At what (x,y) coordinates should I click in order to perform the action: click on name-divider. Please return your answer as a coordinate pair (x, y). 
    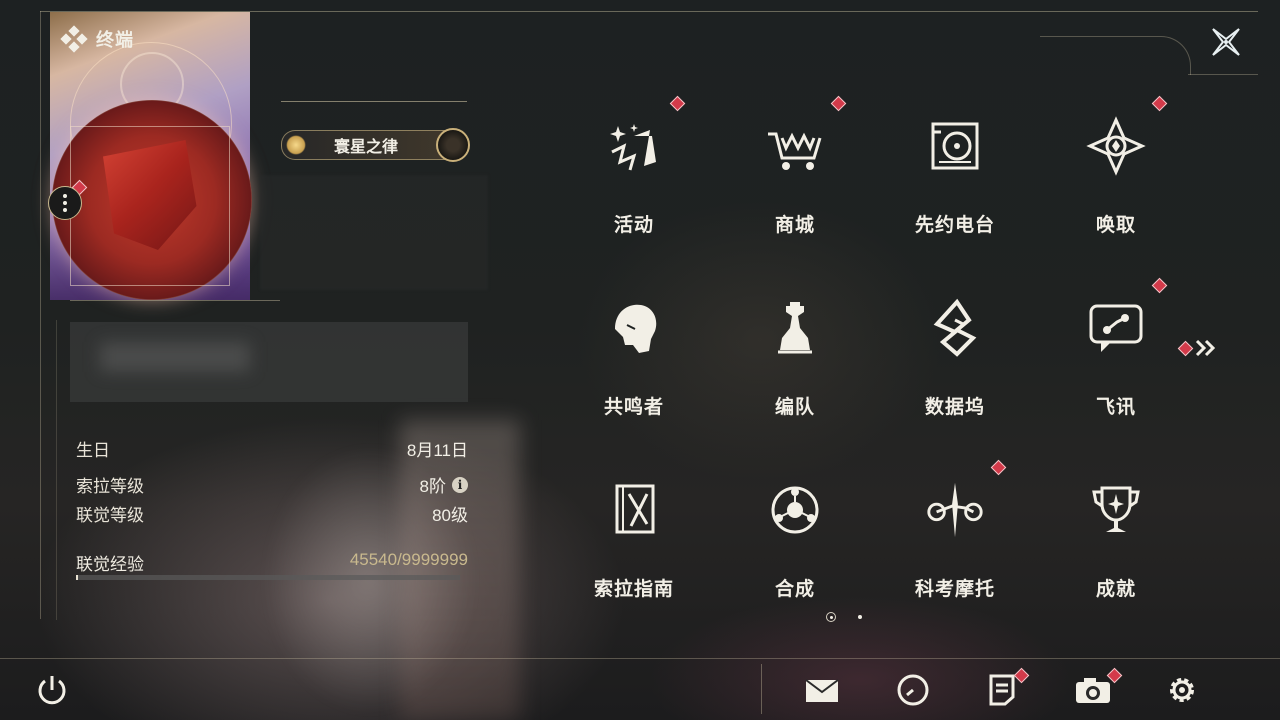
    Looking at the image, I should click on (374, 101).